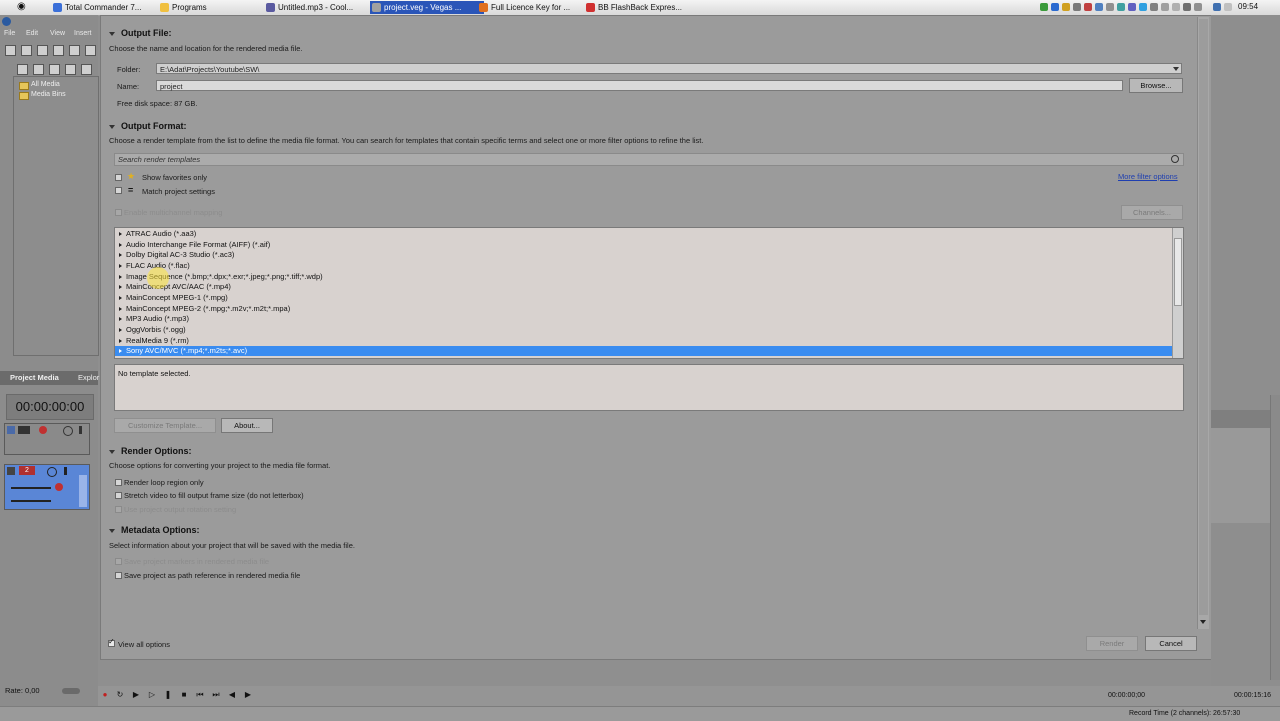 The width and height of the screenshot is (1280, 721). I want to click on template-row: FLAC Audio (*.flac), so click(643, 266).